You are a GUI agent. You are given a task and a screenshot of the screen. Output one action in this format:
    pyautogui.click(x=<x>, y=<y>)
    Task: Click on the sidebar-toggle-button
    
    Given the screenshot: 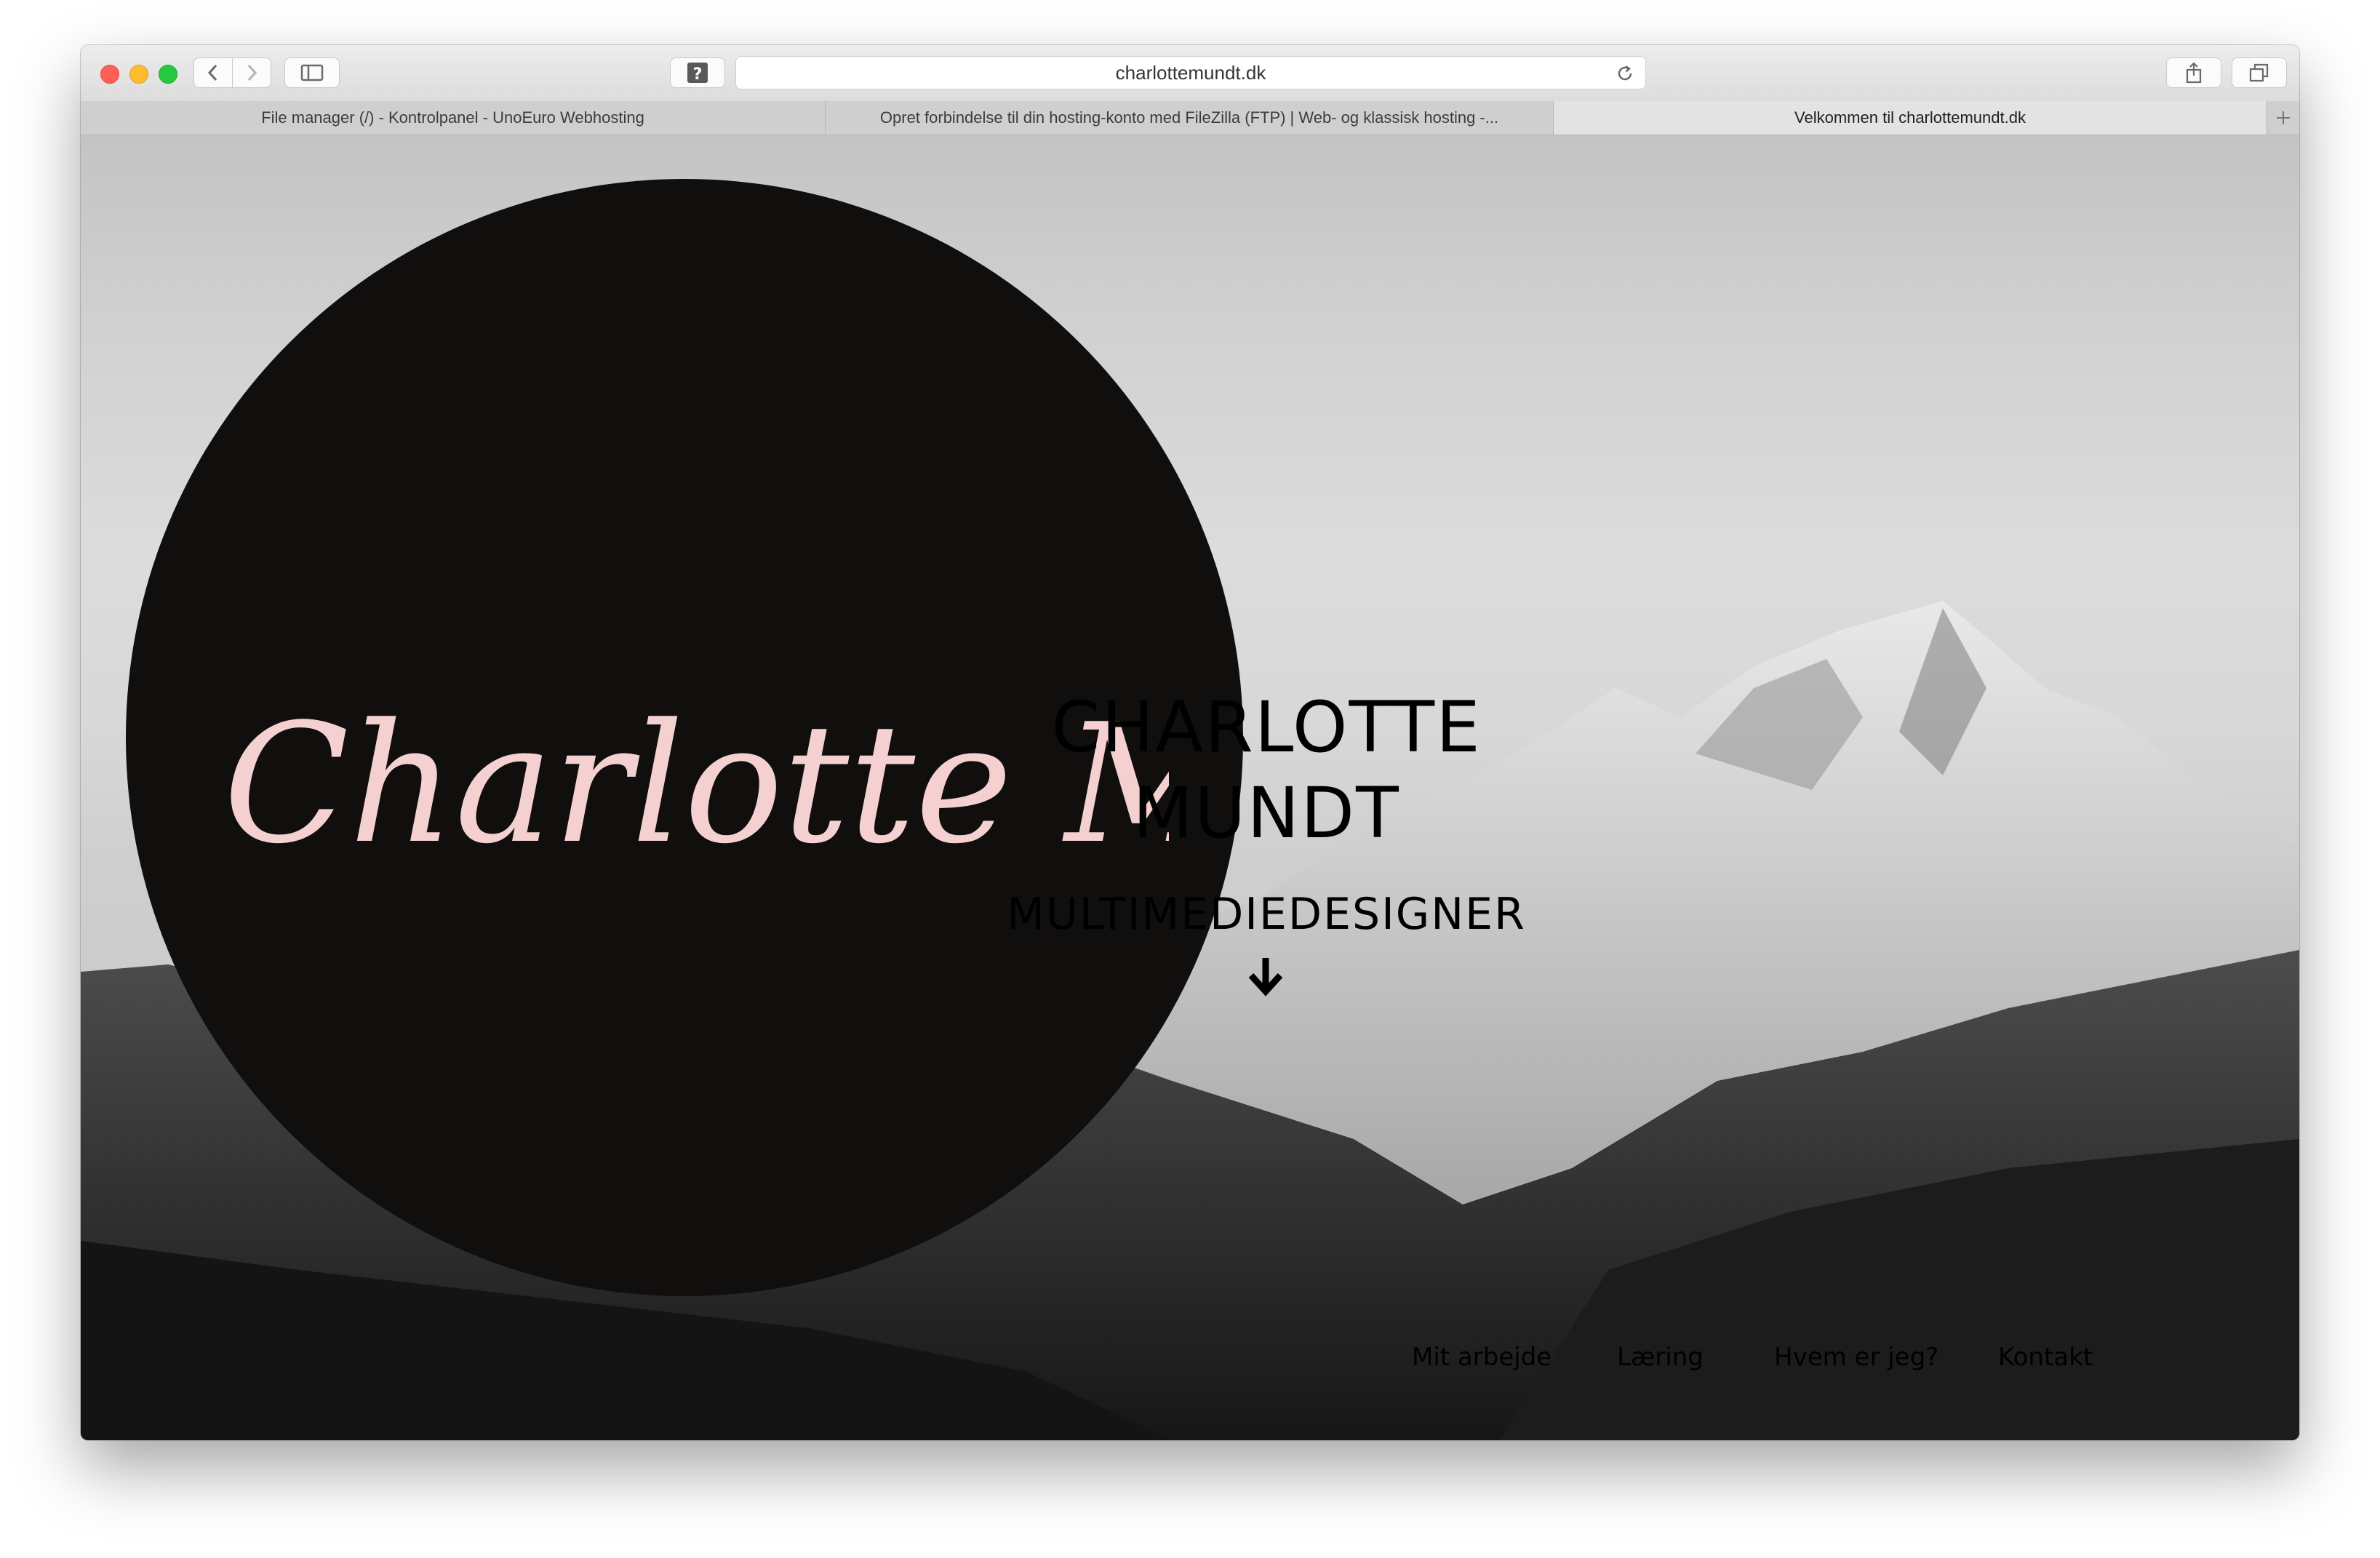 What is the action you would take?
    pyautogui.click(x=312, y=72)
    